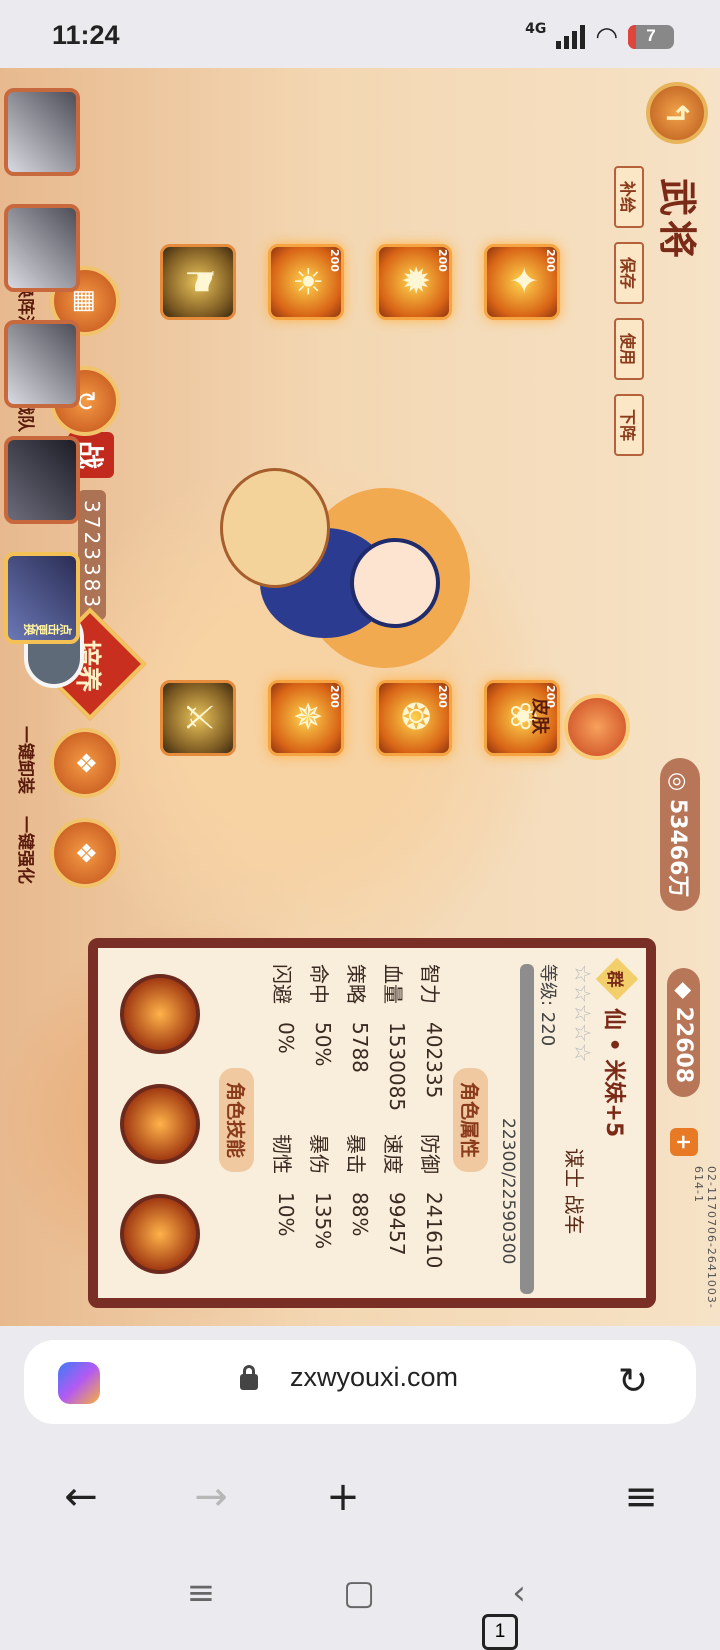 The image size is (720, 1650). I want to click on stat-value: 1530085, so click(397, 1067).